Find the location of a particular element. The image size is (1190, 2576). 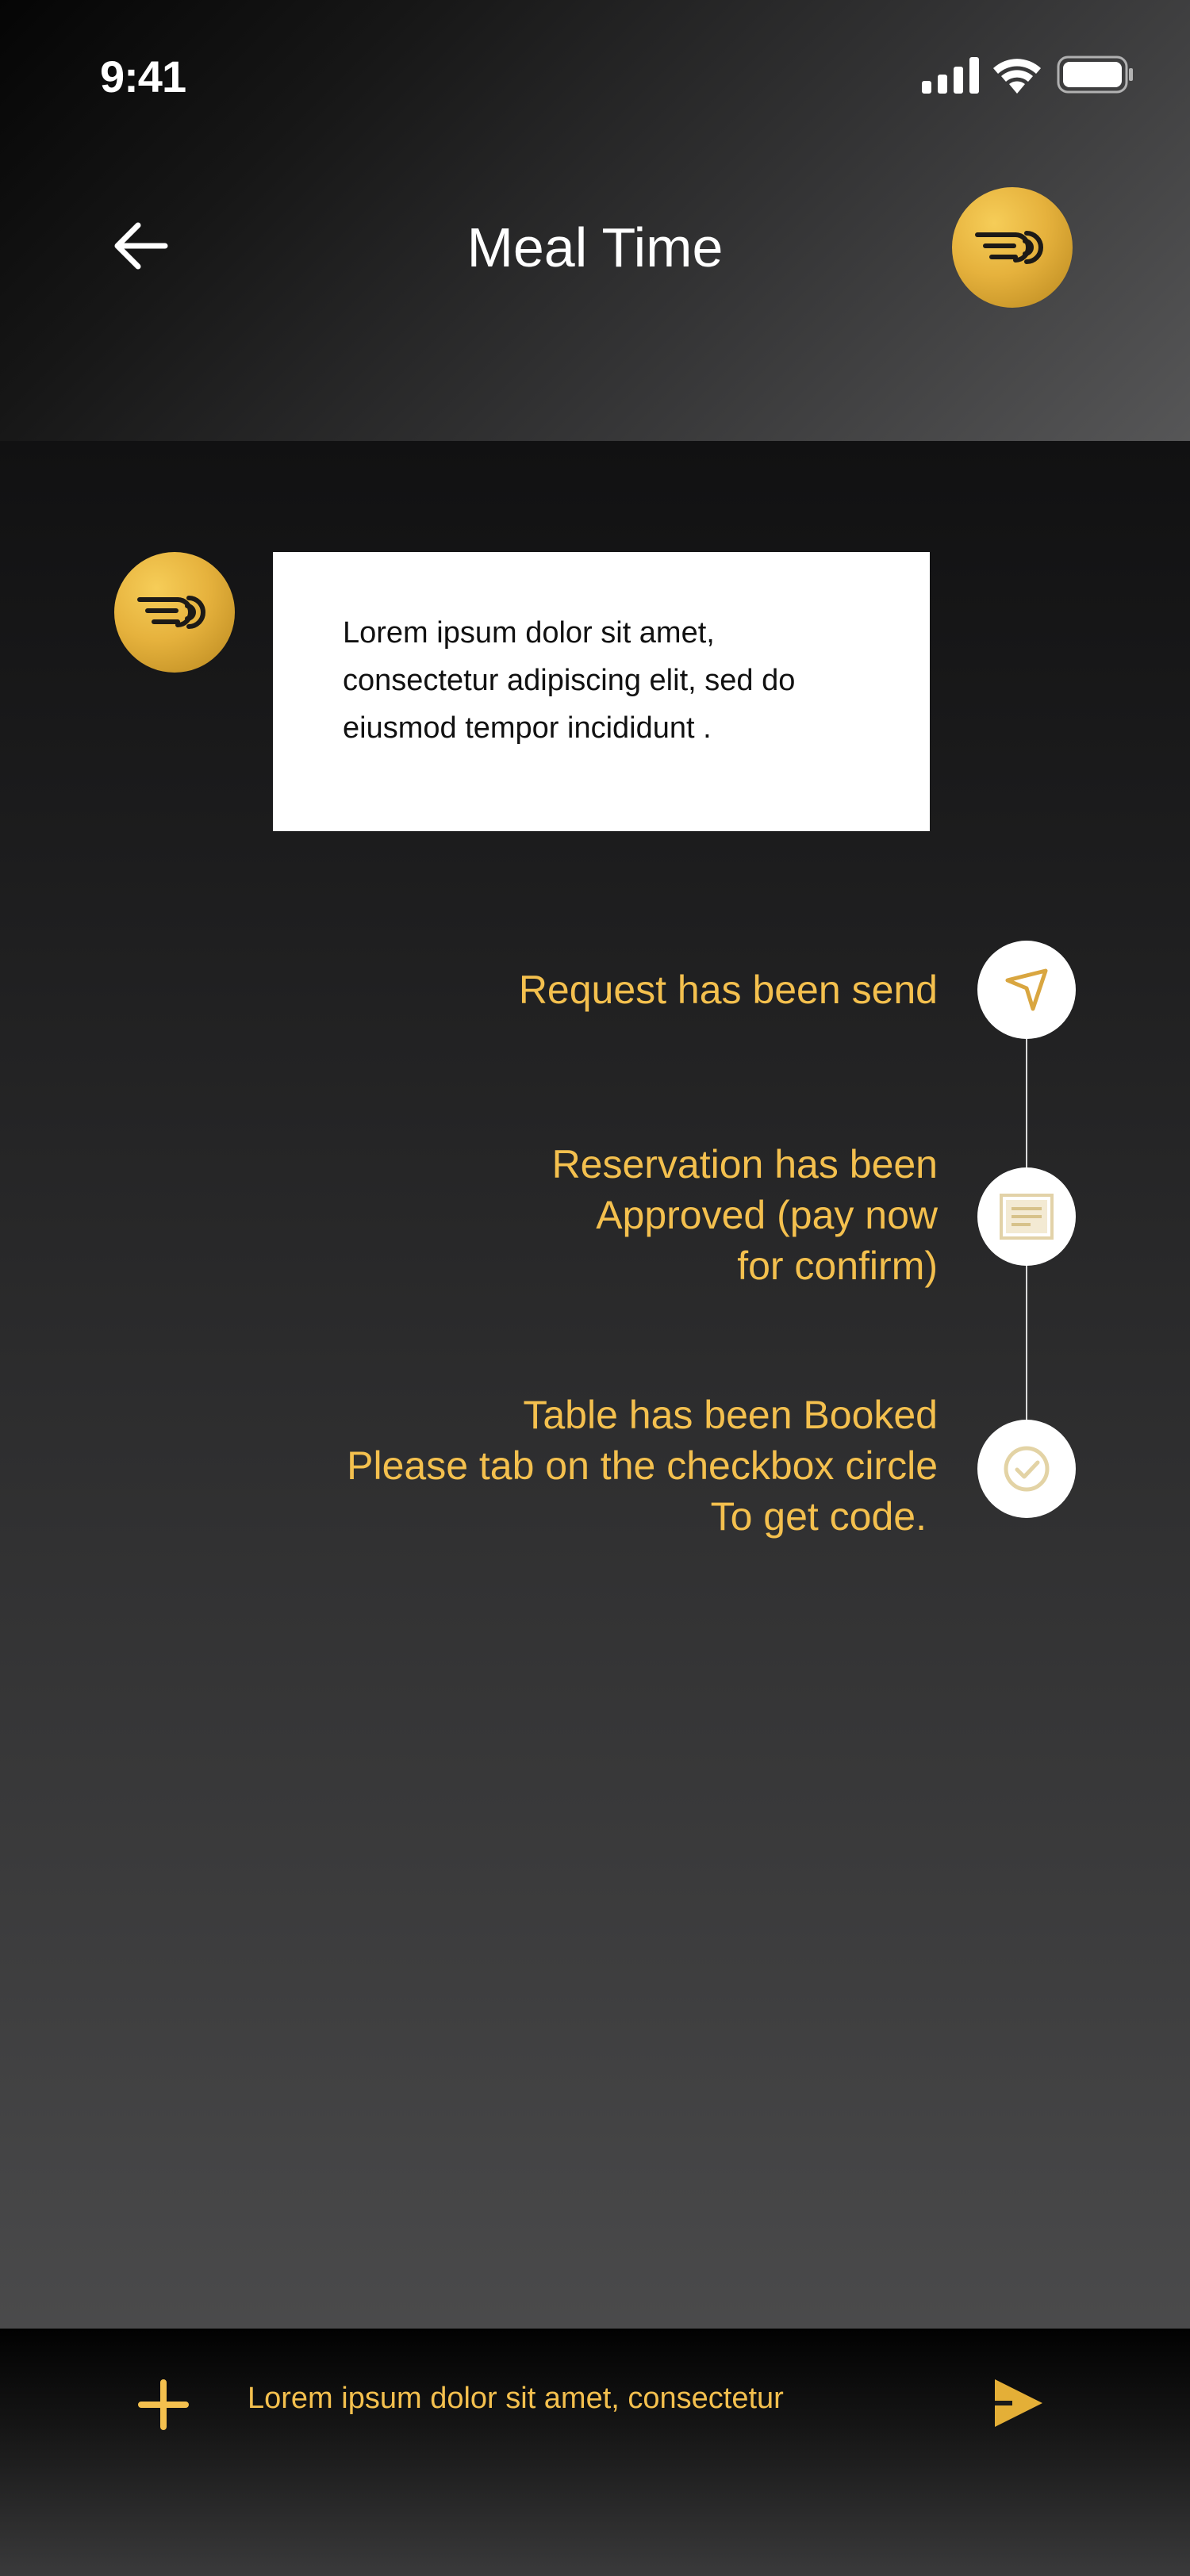

step-reservation-approved-circle is located at coordinates (1026, 1216).